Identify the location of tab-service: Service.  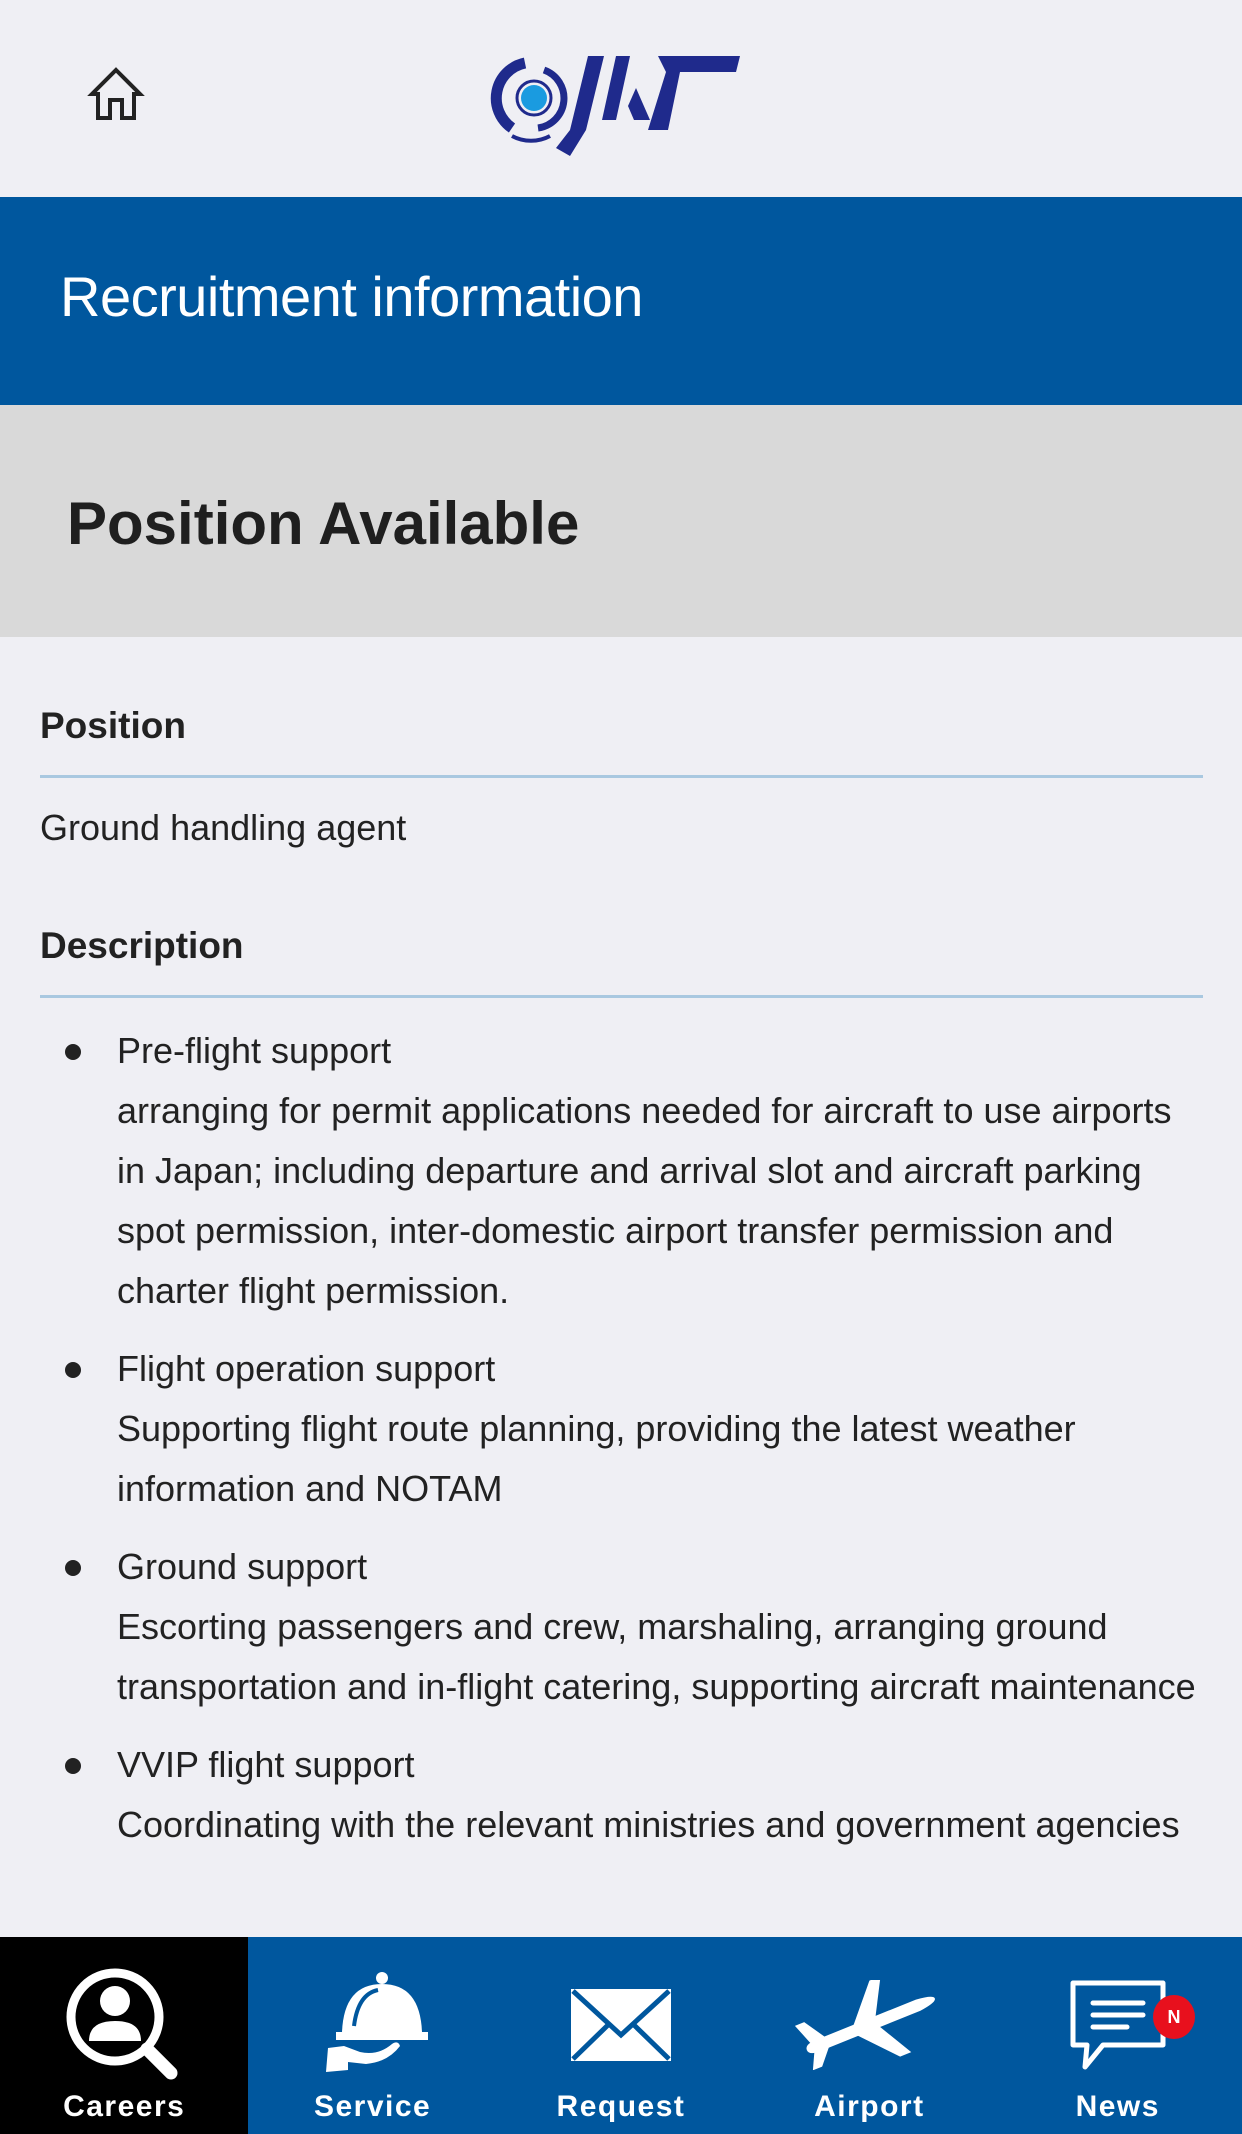
(372, 2035).